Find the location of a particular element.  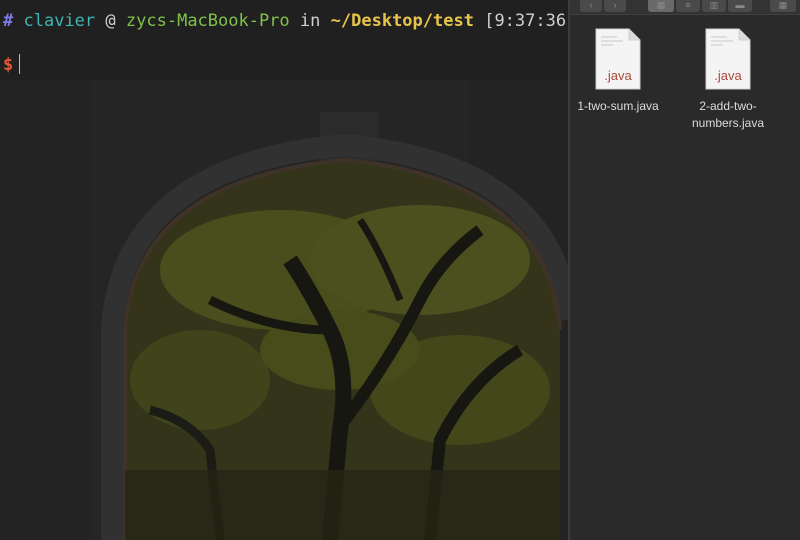

prompt-in: in is located at coordinates (310, 21).